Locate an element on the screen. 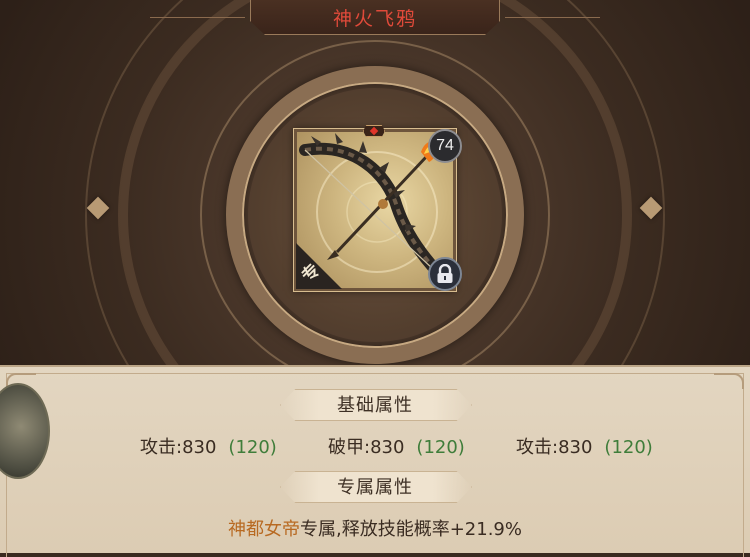 This screenshot has width=750, height=557. base-attributes-header: 基础属性 is located at coordinates (376, 405).